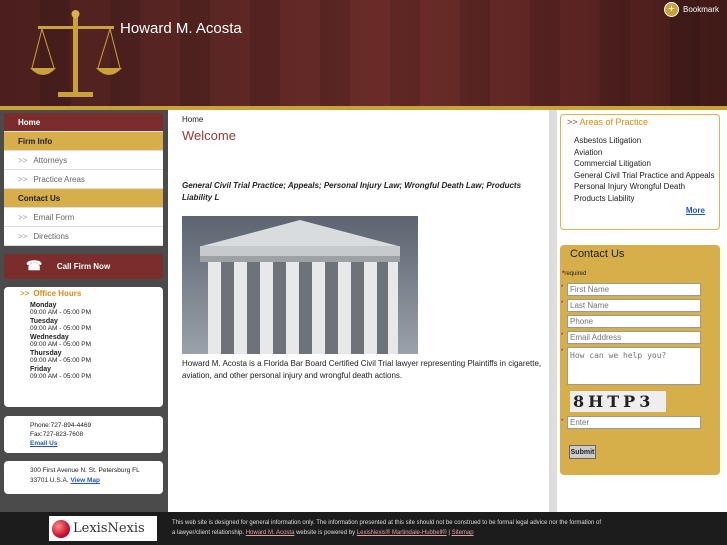 This screenshot has width=727, height=545. What do you see at coordinates (57, 434) in the screenshot?
I see `fax-number: Fax:727-823-7608` at bounding box center [57, 434].